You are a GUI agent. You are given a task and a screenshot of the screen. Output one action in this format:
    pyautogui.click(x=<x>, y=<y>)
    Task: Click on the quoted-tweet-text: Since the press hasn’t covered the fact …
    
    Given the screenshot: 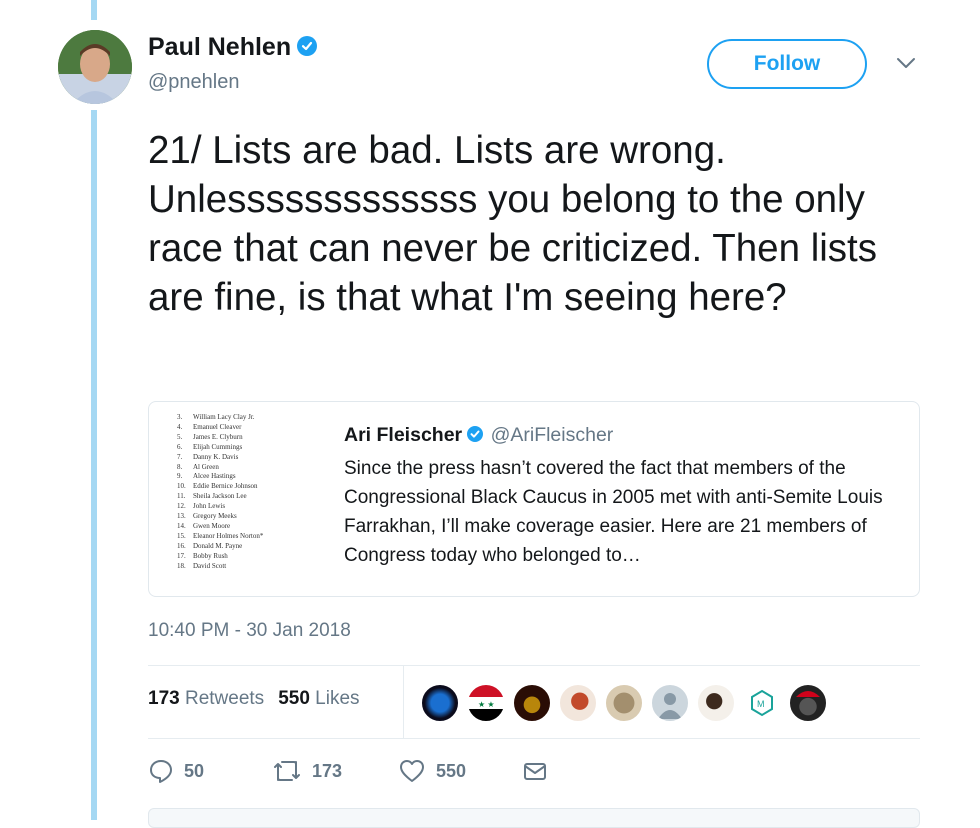 What is the action you would take?
    pyautogui.click(x=613, y=512)
    